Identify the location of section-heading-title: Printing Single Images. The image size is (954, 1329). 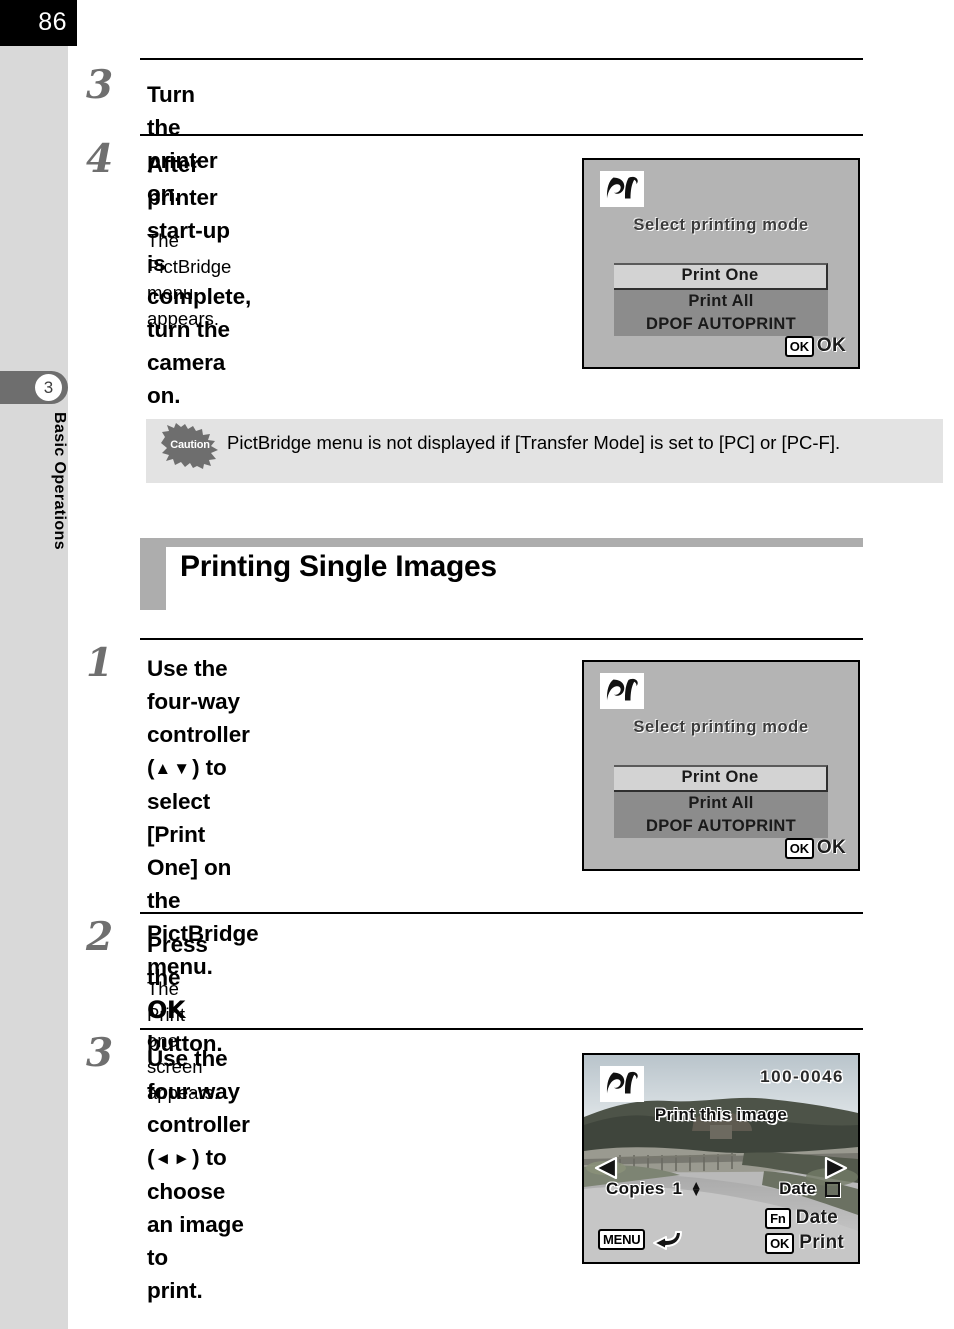
(338, 566).